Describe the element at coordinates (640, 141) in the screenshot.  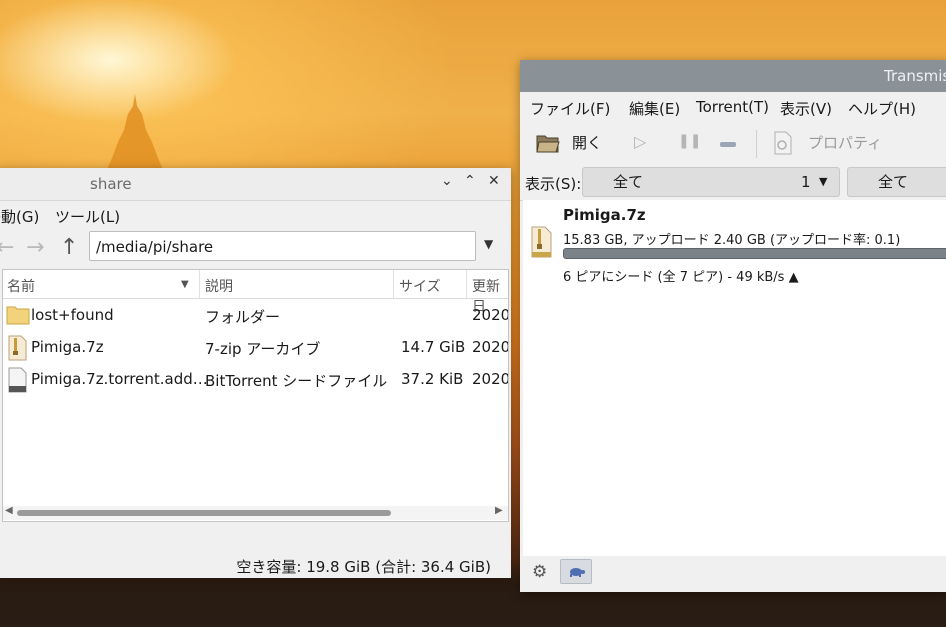
I see `start-icon: ▷` at that location.